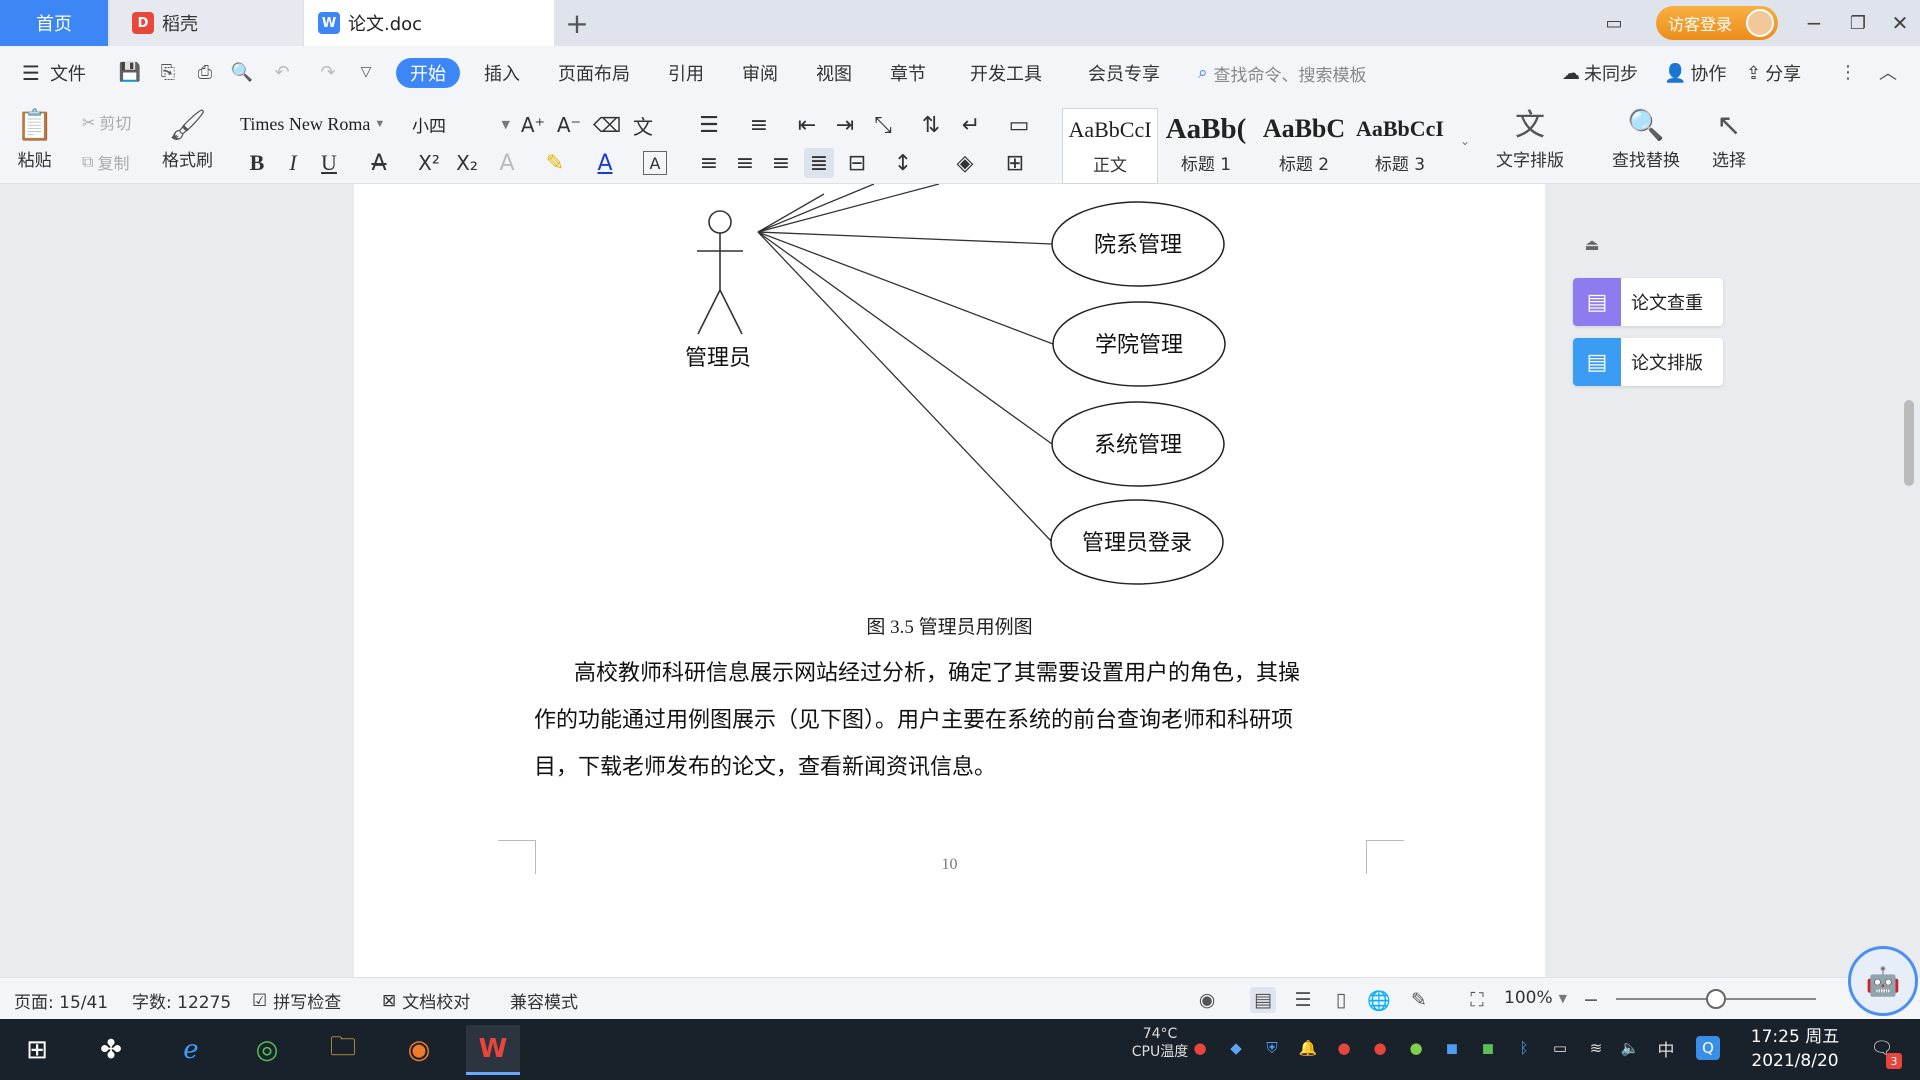 The width and height of the screenshot is (1920, 1080). I want to click on tray-blue-app-icon: ◼, so click(1452, 1048).